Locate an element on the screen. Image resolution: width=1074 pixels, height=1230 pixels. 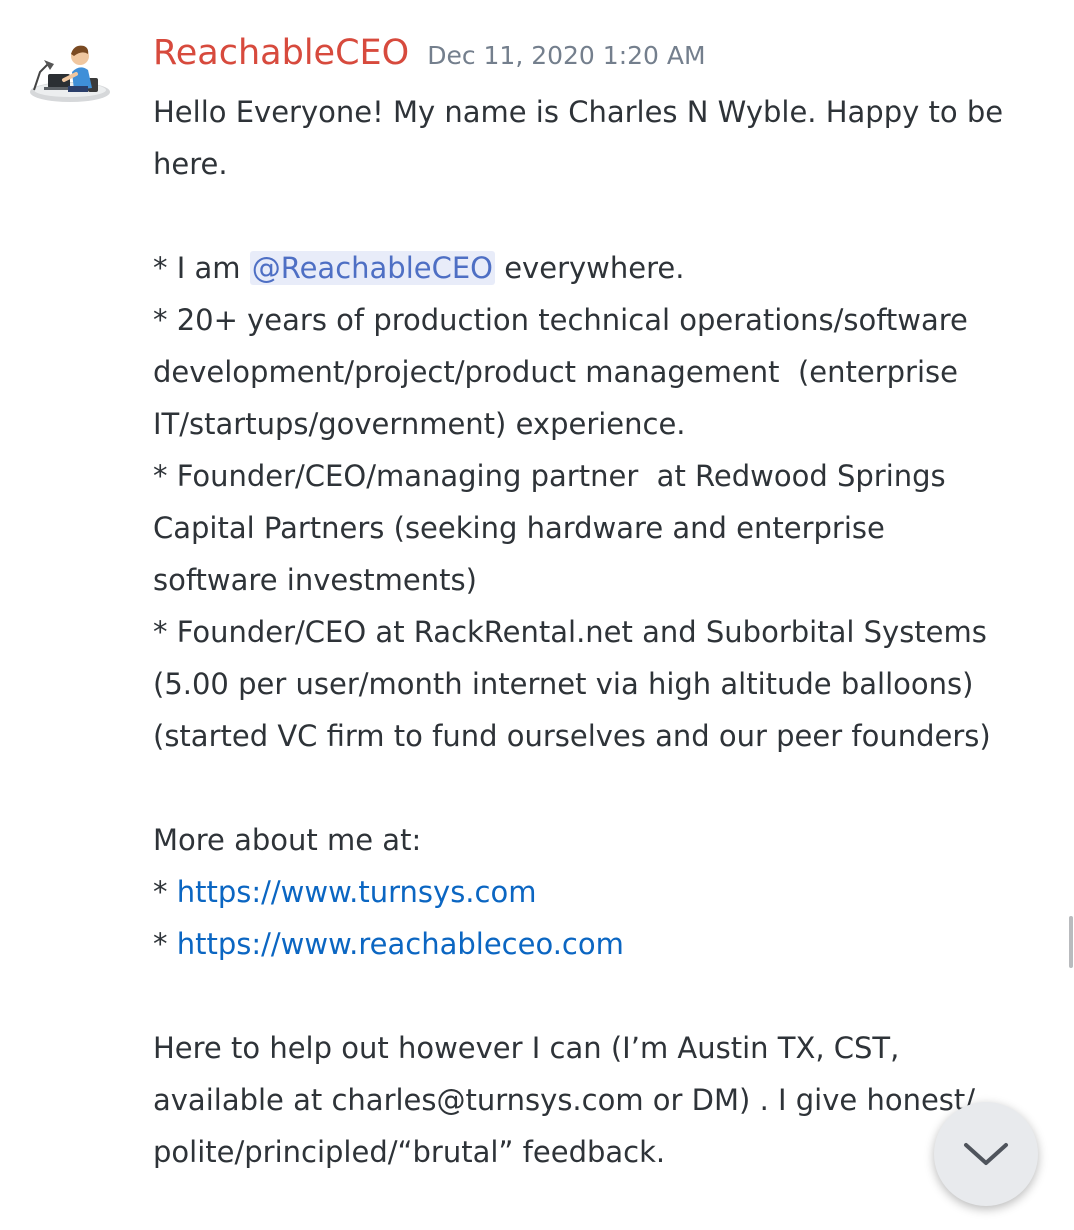
message-line: * I am @ReachableCEO everywhere. is located at coordinates (603, 268).